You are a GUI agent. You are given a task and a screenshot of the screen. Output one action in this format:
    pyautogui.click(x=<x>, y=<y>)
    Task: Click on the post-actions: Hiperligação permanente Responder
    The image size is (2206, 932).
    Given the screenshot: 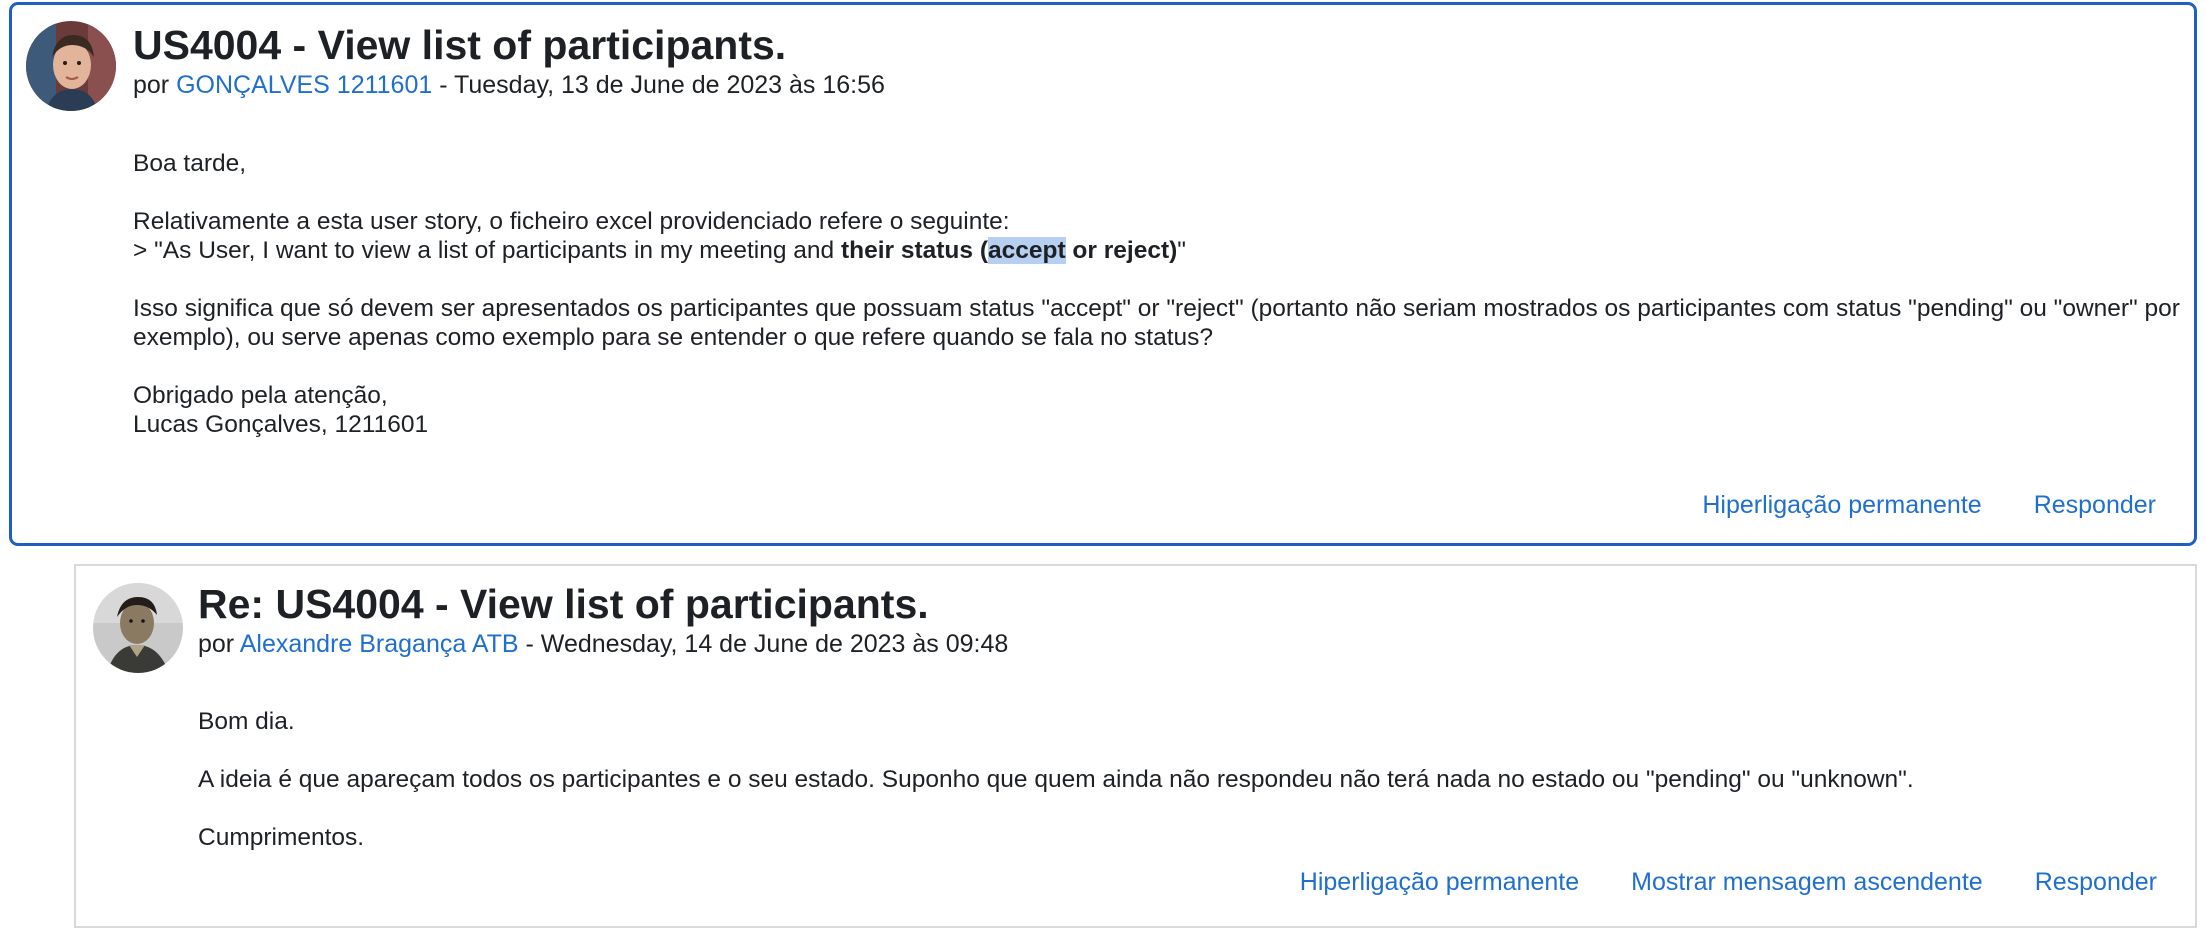 What is the action you would take?
    pyautogui.click(x=1929, y=505)
    